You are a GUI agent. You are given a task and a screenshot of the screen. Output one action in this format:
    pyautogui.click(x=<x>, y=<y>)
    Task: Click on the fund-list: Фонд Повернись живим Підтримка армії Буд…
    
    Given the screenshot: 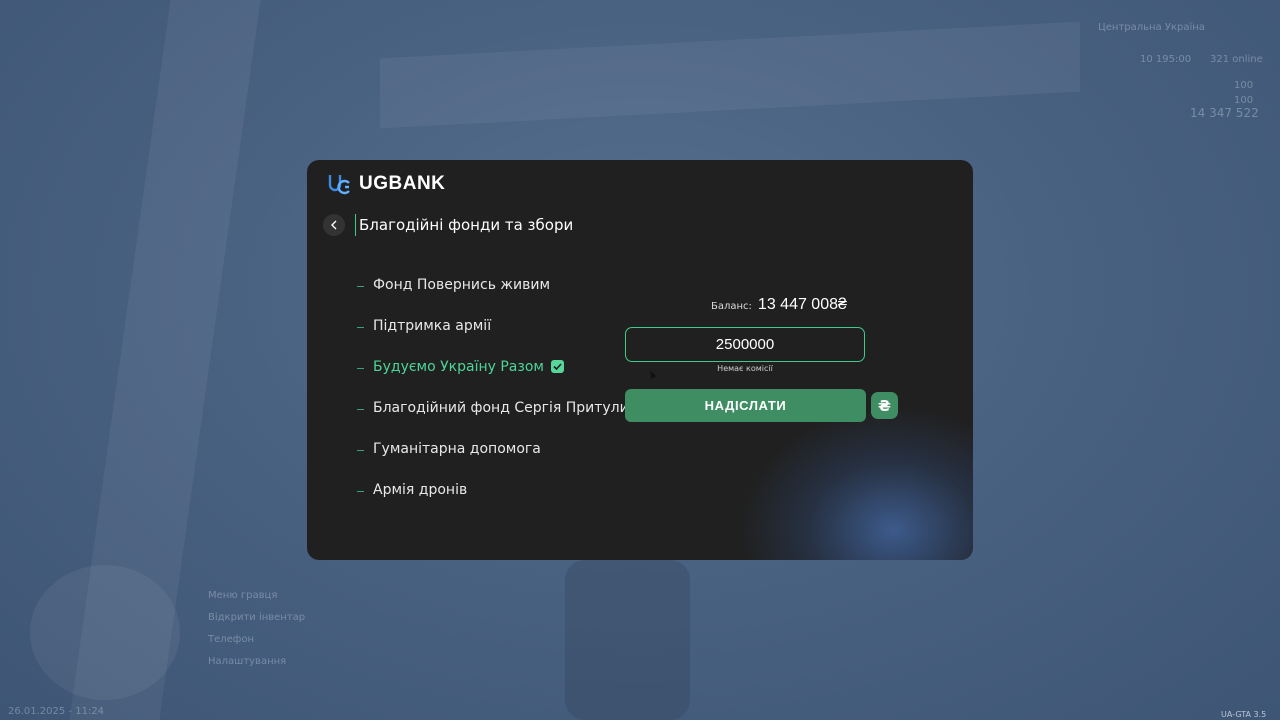 What is the action you would take?
    pyautogui.click(x=493, y=400)
    